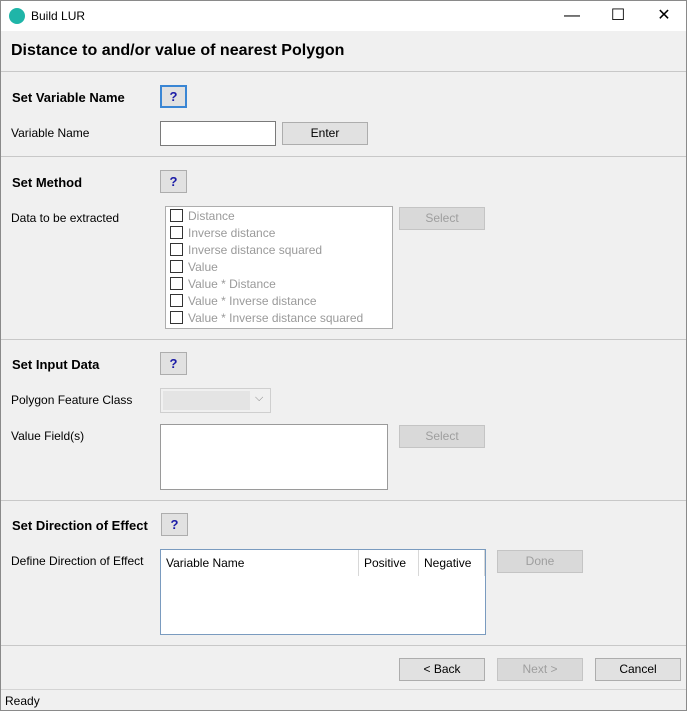 The width and height of the screenshot is (687, 711). I want to click on method-option-value-inverse-distance: Value * Inverse distance, so click(243, 302).